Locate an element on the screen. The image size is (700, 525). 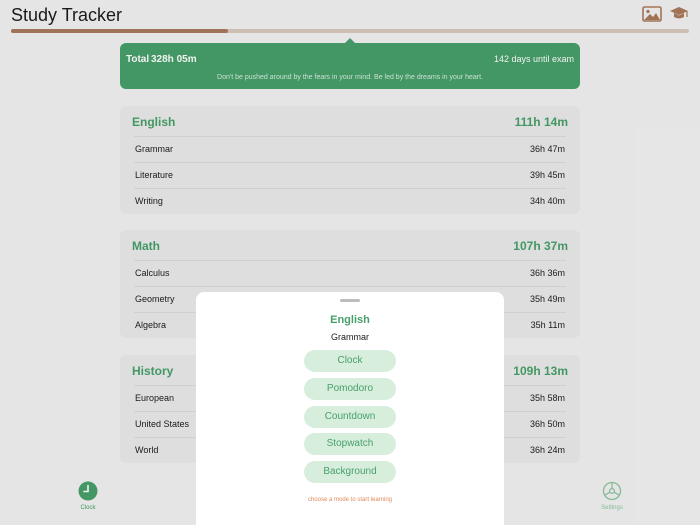
mode-background-button: Background is located at coordinates (350, 472).